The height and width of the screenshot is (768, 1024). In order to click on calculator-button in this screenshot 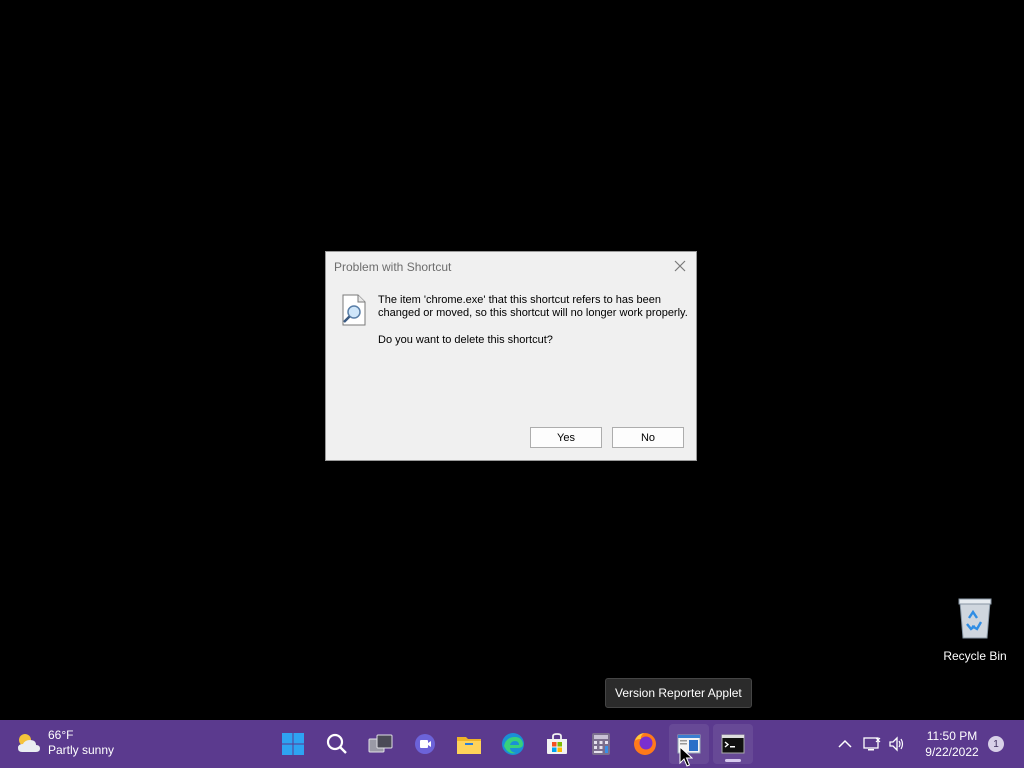, I will do `click(601, 744)`.